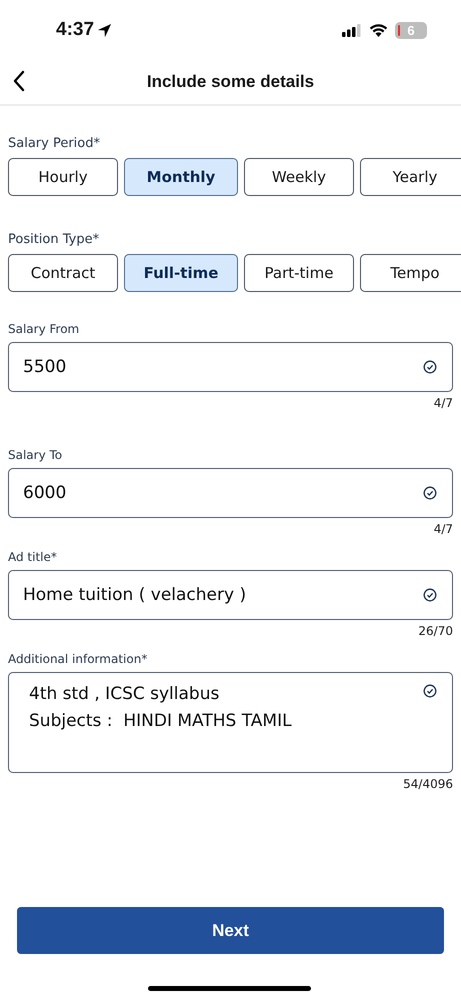 Image resolution: width=461 pixels, height=1000 pixels. What do you see at coordinates (352, 30) in the screenshot?
I see `signal-icon` at bounding box center [352, 30].